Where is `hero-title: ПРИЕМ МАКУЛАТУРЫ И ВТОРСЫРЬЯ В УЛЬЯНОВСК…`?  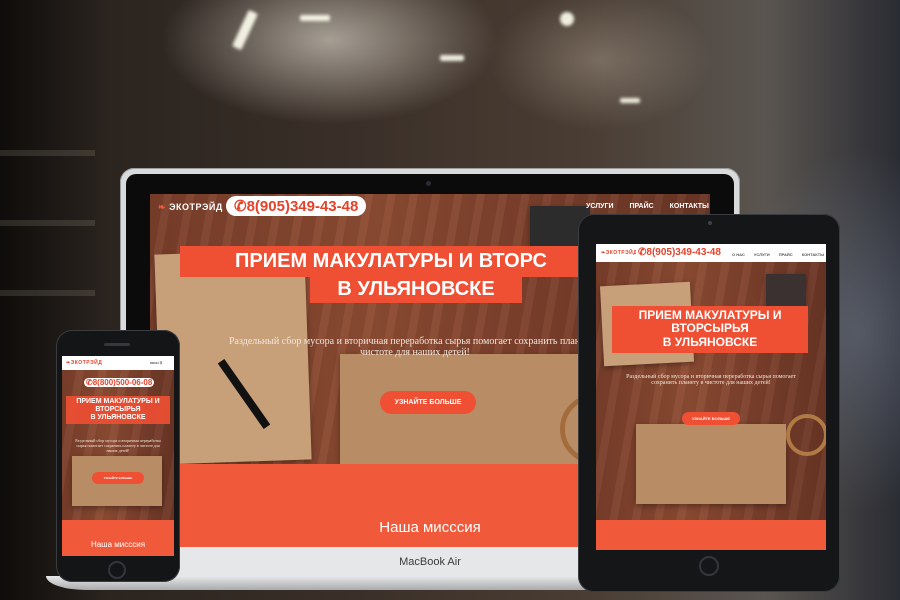 hero-title: ПРИЕМ МАКУЛАТУРЫ И ВТОРСЫРЬЯ В УЛЬЯНОВСК… is located at coordinates (118, 410).